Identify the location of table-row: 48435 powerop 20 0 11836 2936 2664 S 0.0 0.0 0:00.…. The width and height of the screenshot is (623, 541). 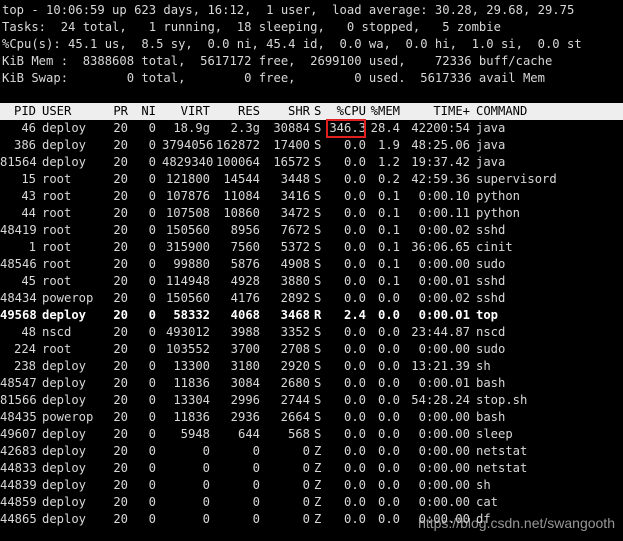
(311, 417).